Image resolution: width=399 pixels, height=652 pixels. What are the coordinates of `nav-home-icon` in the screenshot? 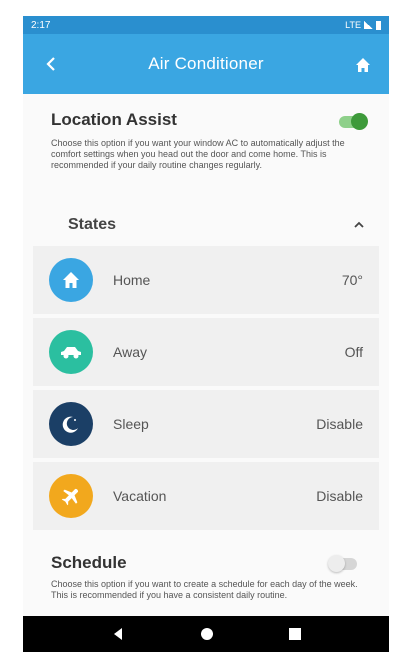 It's located at (207, 634).